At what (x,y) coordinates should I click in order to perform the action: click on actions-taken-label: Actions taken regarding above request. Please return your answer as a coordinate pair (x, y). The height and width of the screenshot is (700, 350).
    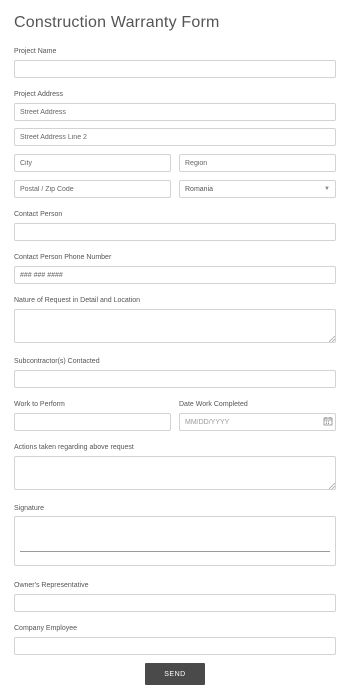
    Looking at the image, I should click on (74, 447).